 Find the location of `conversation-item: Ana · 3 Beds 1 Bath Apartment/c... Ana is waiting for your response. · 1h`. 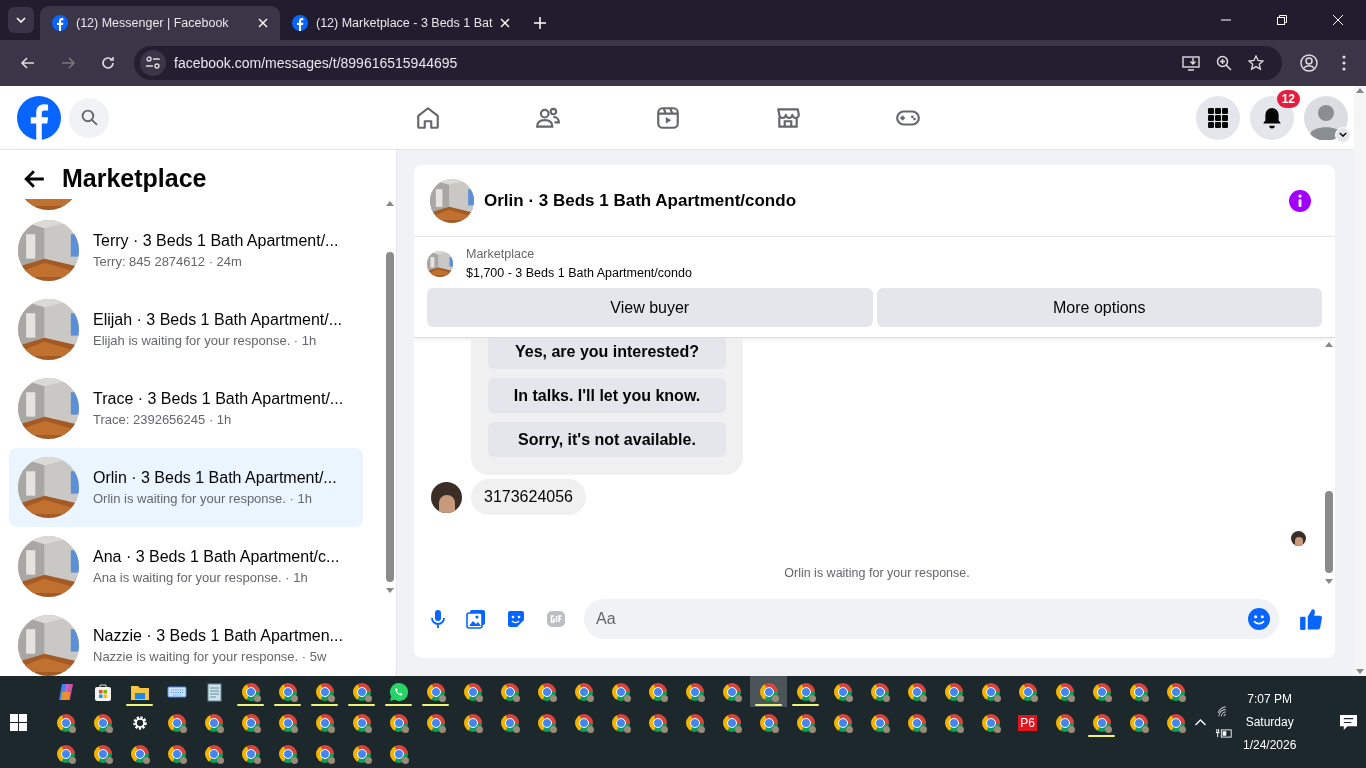

conversation-item: Ana · 3 Beds 1 Bath Apartment/c... Ana is waiting for your response. · 1h is located at coordinates (186, 566).